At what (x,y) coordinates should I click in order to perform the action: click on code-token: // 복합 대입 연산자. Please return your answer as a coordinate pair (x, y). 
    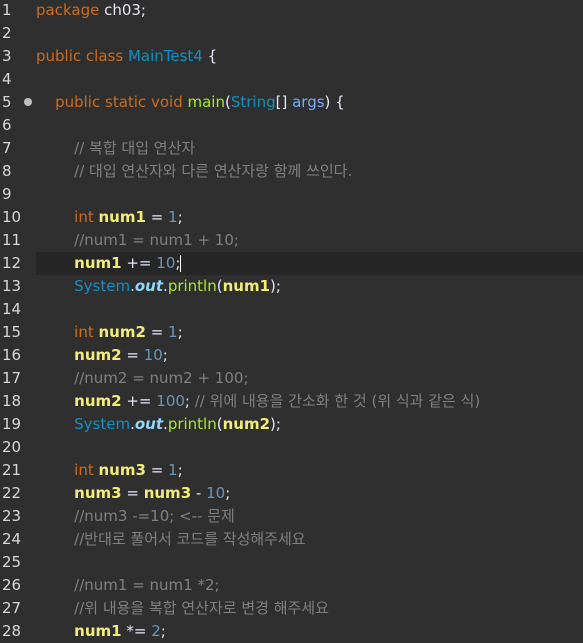
    Looking at the image, I should click on (135, 148).